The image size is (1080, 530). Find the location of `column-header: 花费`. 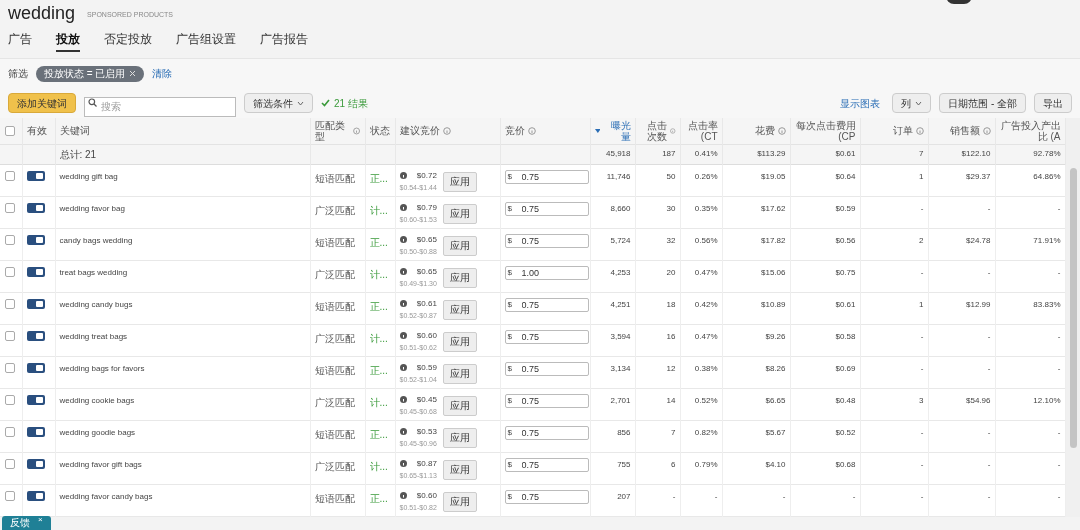

column-header: 花费 is located at coordinates (764, 131).